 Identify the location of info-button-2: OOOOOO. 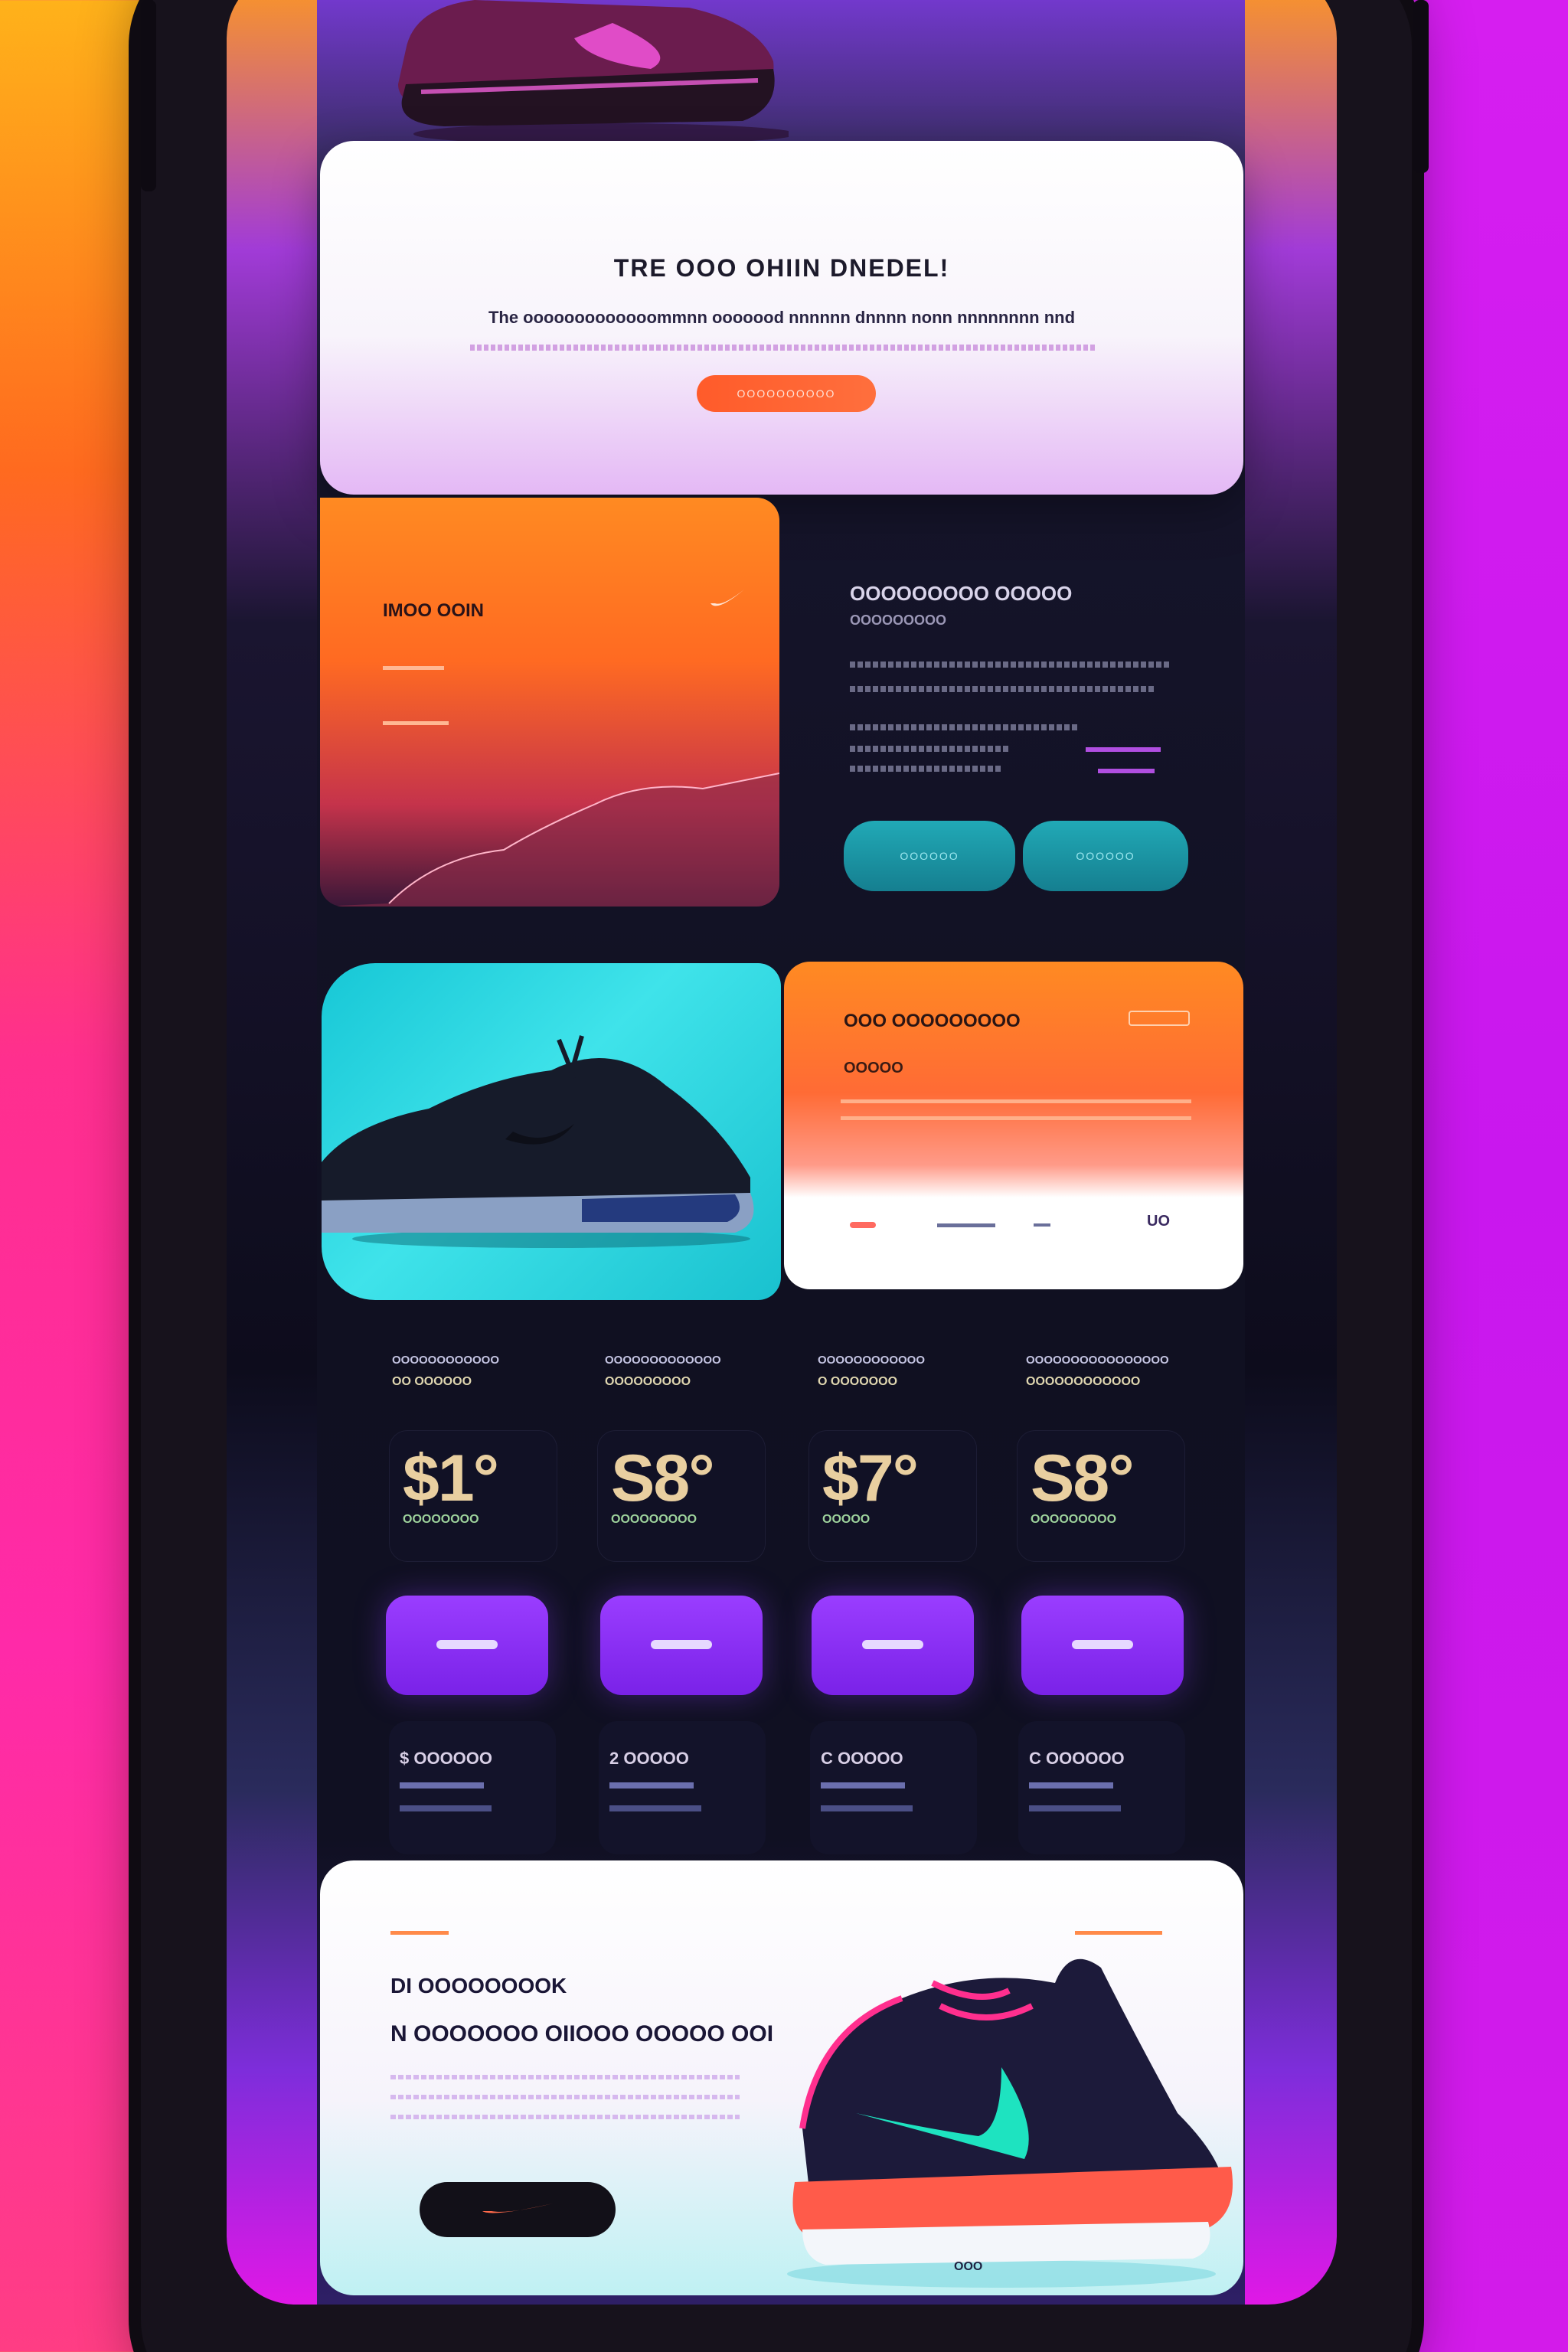
(1105, 856).